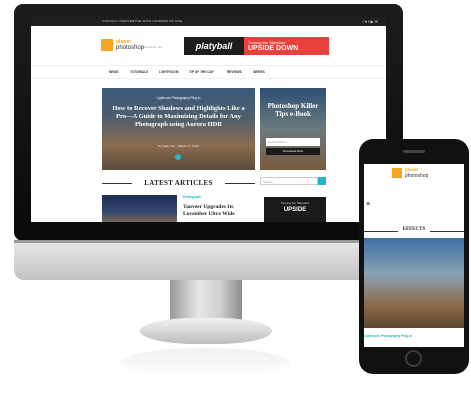  Describe the element at coordinates (208, 260) in the screenshot. I see `imac-chin` at that location.